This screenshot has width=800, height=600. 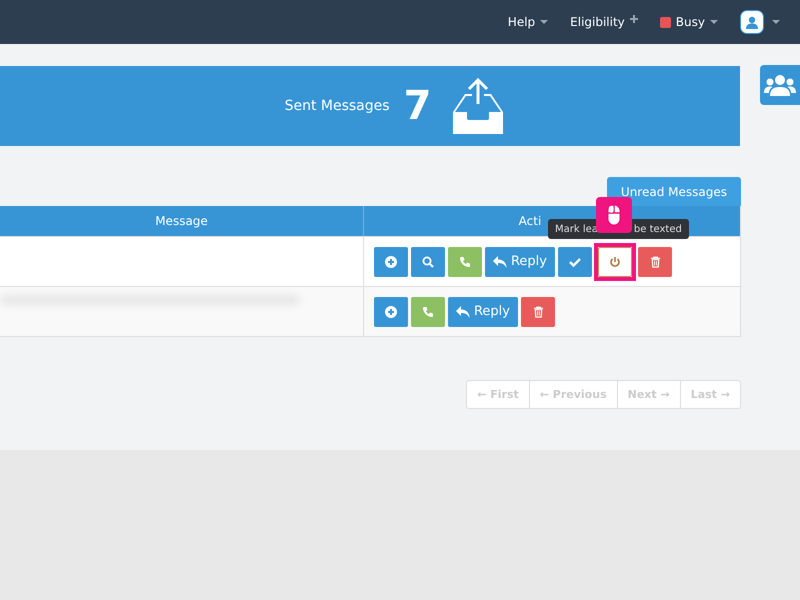 What do you see at coordinates (418, 106) in the screenshot?
I see `message-count: 7` at bounding box center [418, 106].